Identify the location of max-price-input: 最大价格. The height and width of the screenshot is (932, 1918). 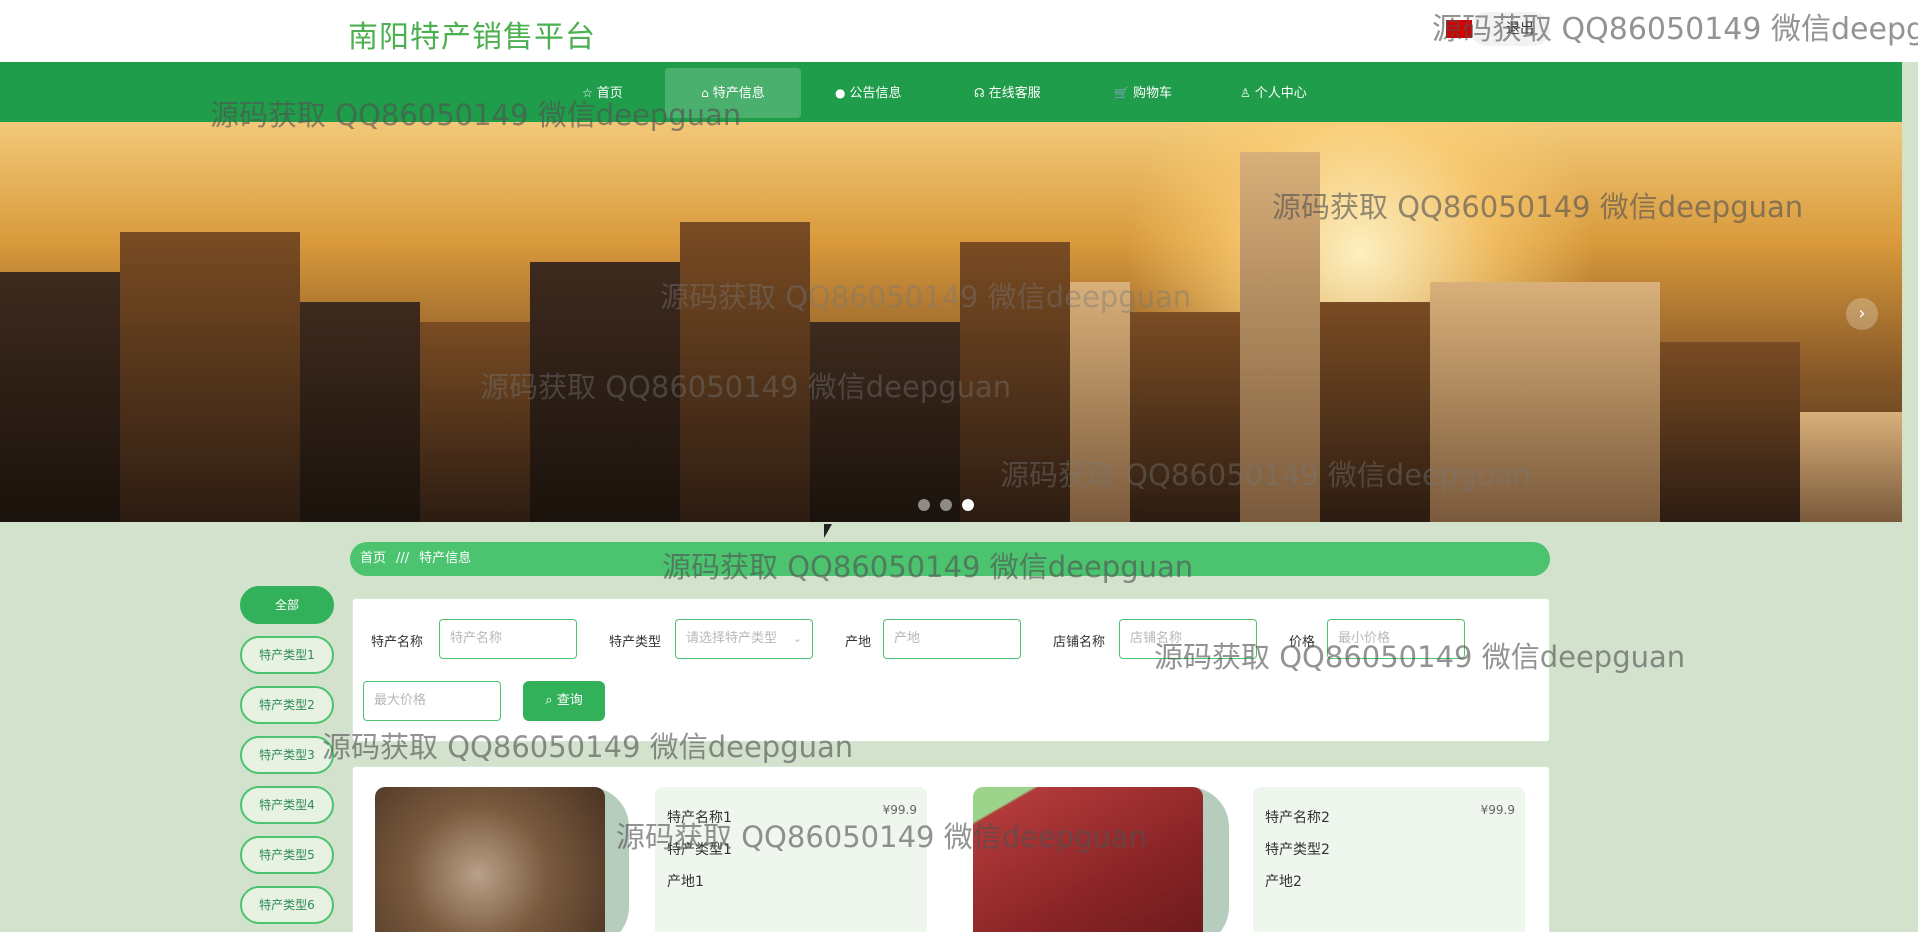
(432, 701).